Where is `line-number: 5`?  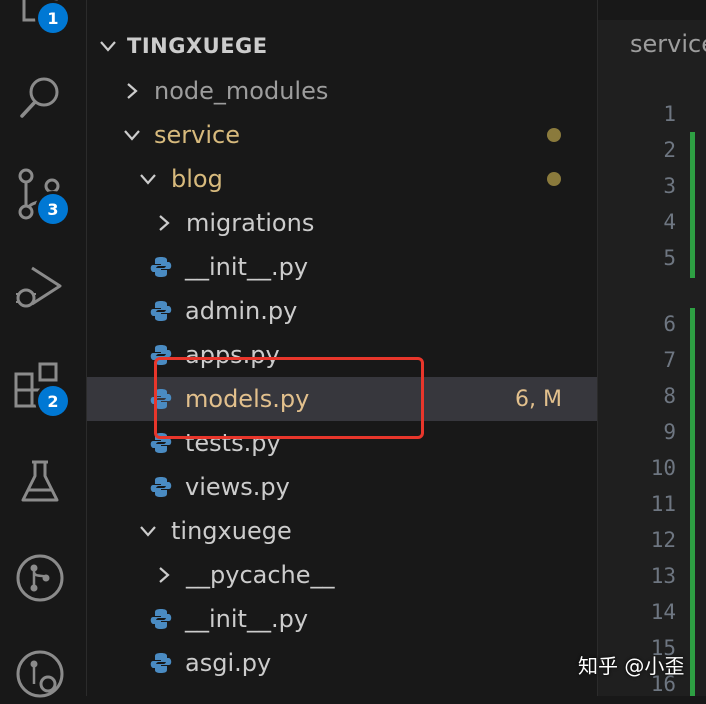 line-number: 5 is located at coordinates (669, 258).